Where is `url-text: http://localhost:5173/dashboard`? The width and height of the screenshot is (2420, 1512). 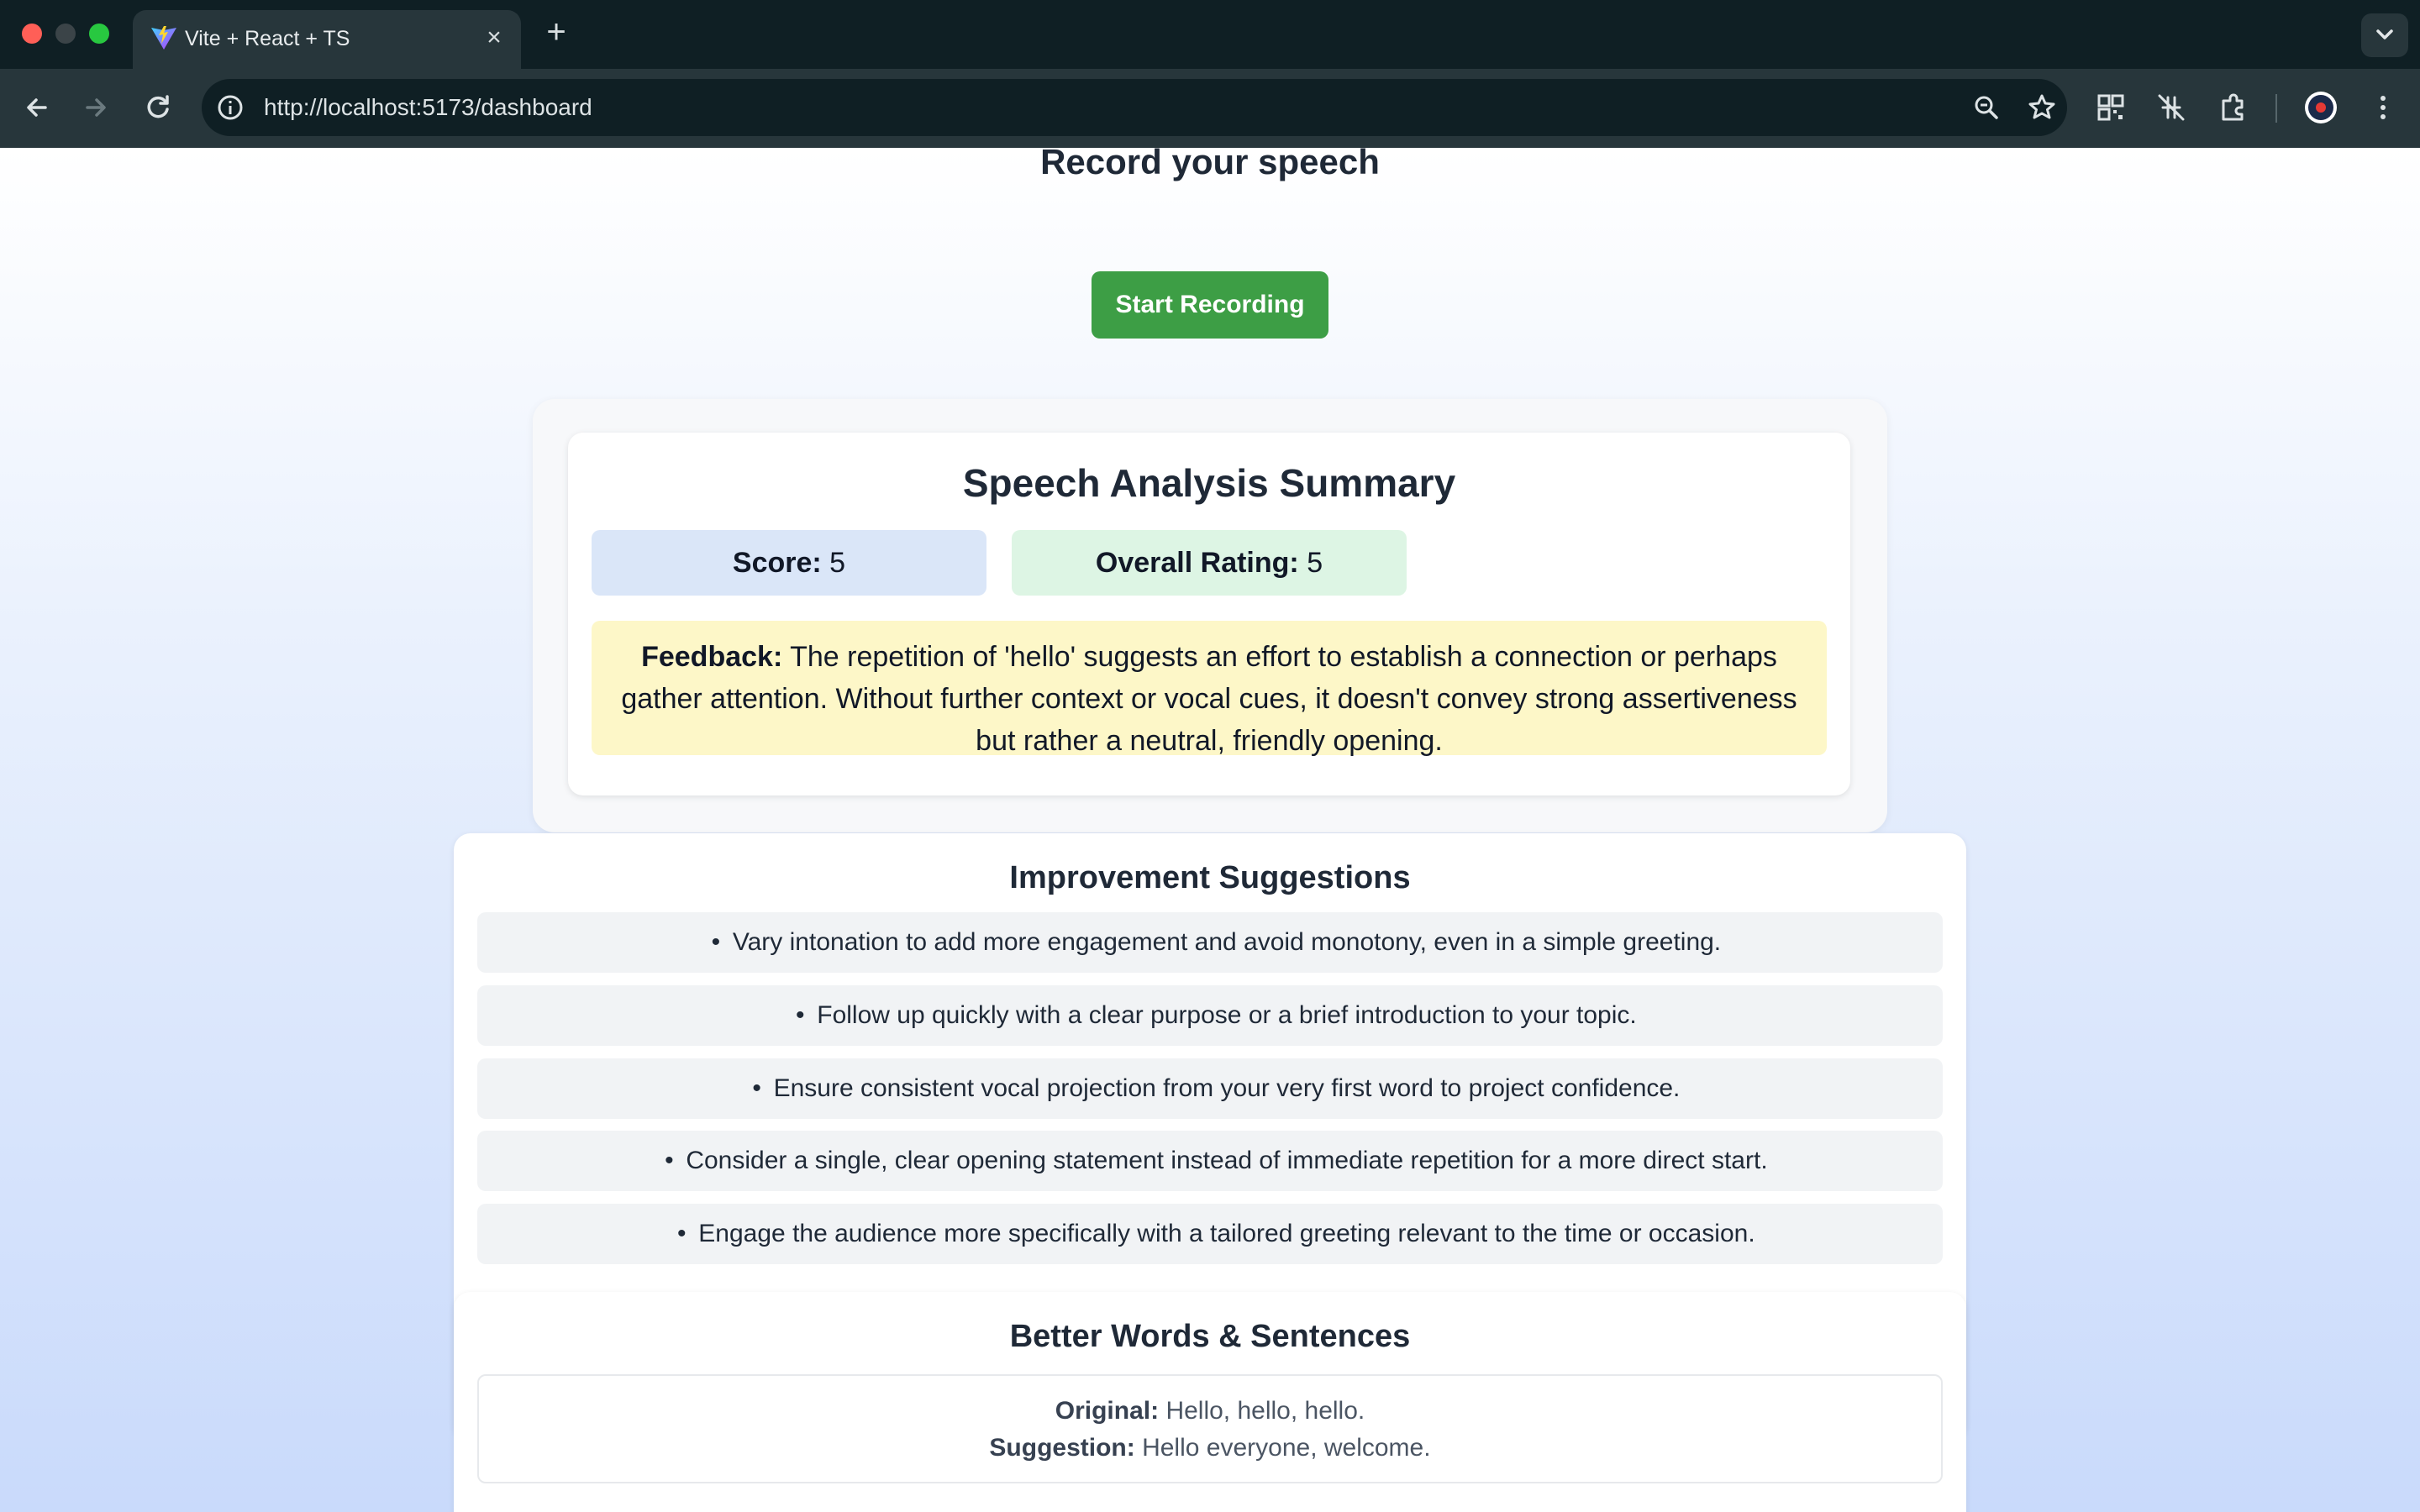 url-text: http://localhost:5173/dashboard is located at coordinates (428, 107).